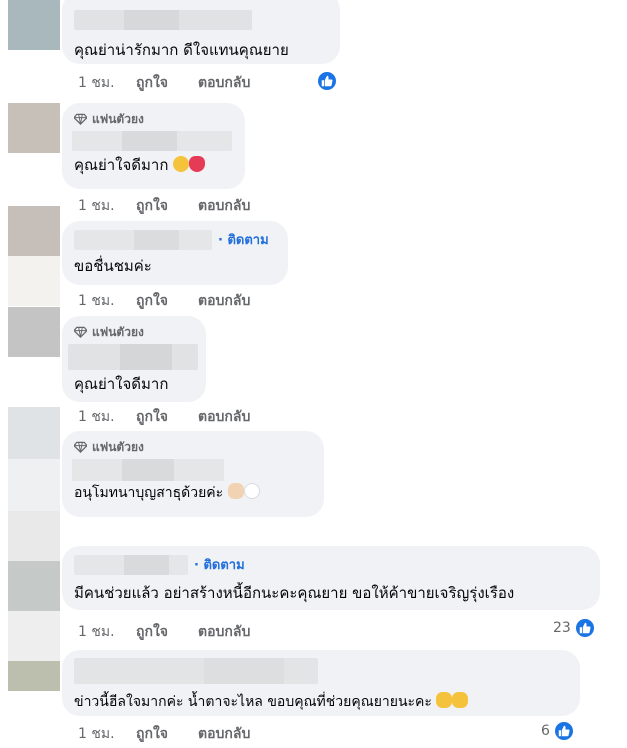 The image size is (627, 748). Describe the element at coordinates (181, 50) in the screenshot. I see `comment-text: คุณย่าน่ารักมาก ดีใจแทนคุณยาย` at that location.